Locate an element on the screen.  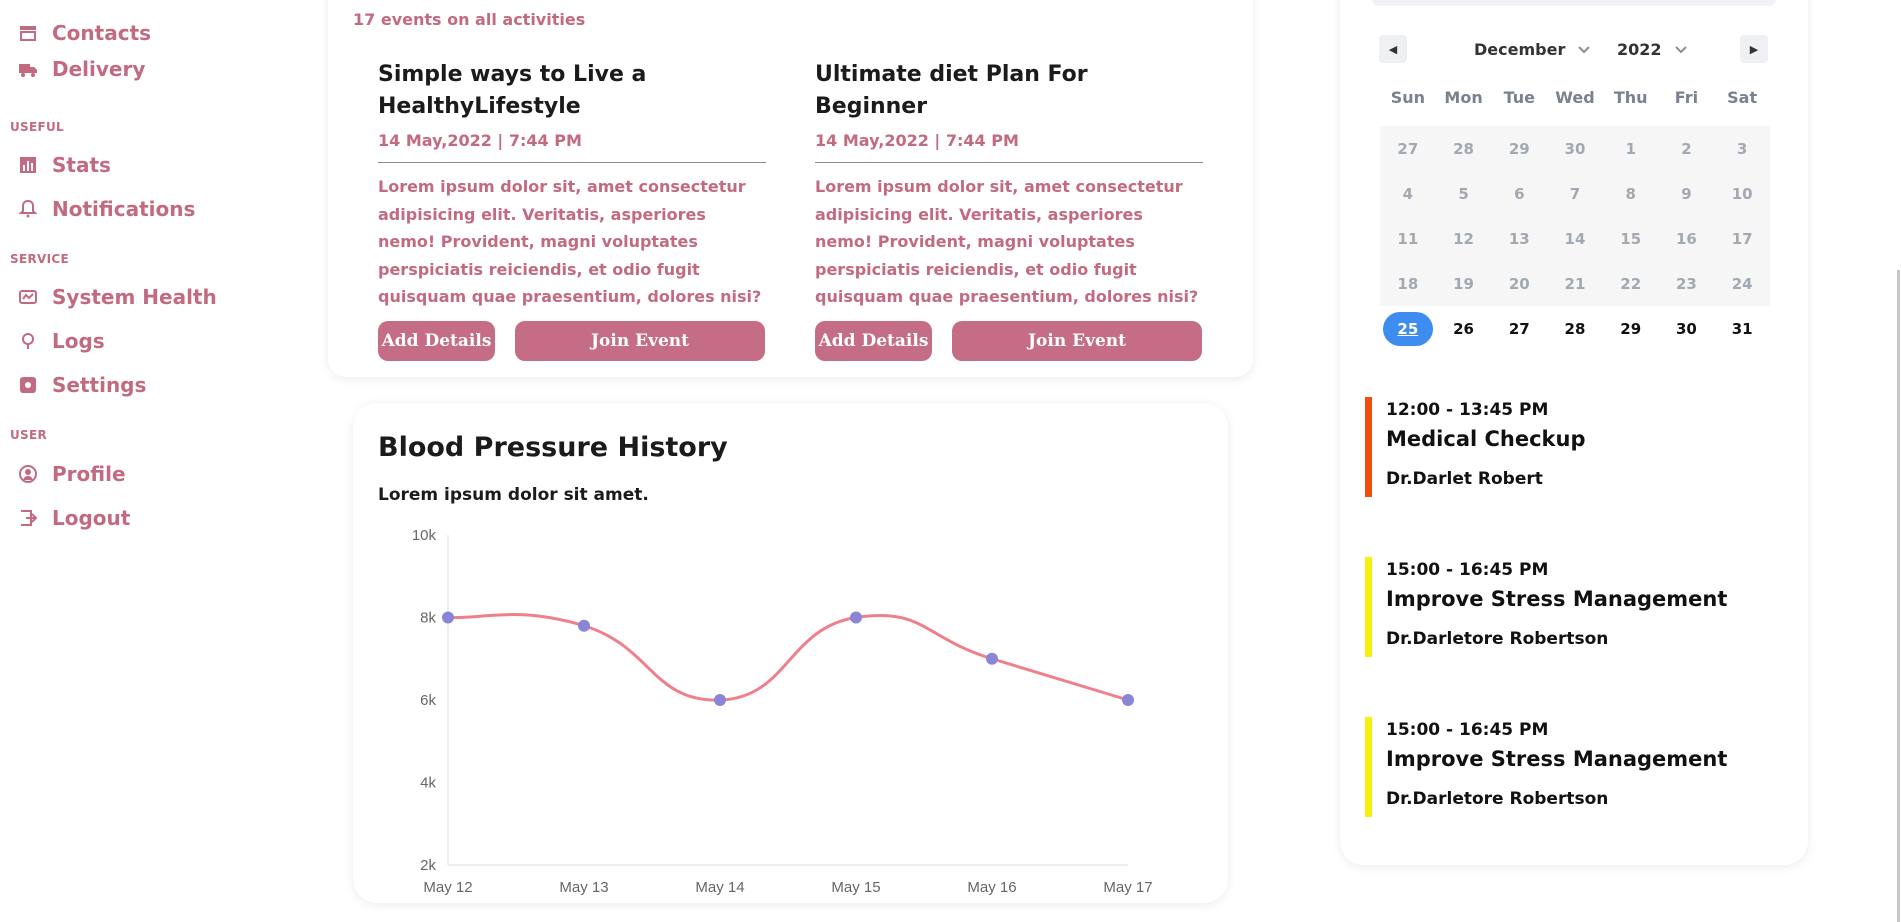
sidebar-item-label: Logs is located at coordinates (78, 341).